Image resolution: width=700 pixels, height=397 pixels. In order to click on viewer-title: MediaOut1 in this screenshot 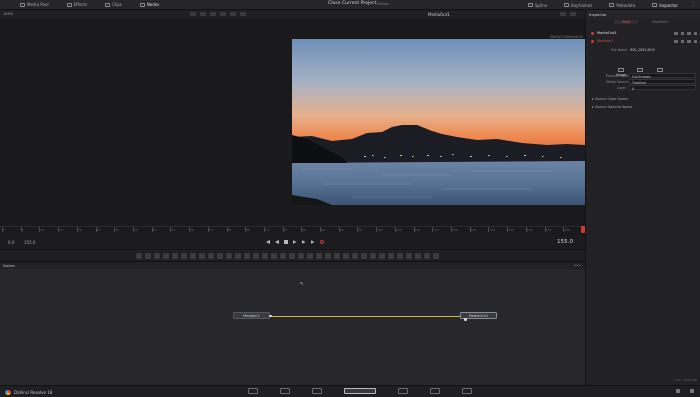, I will do `click(439, 14)`.